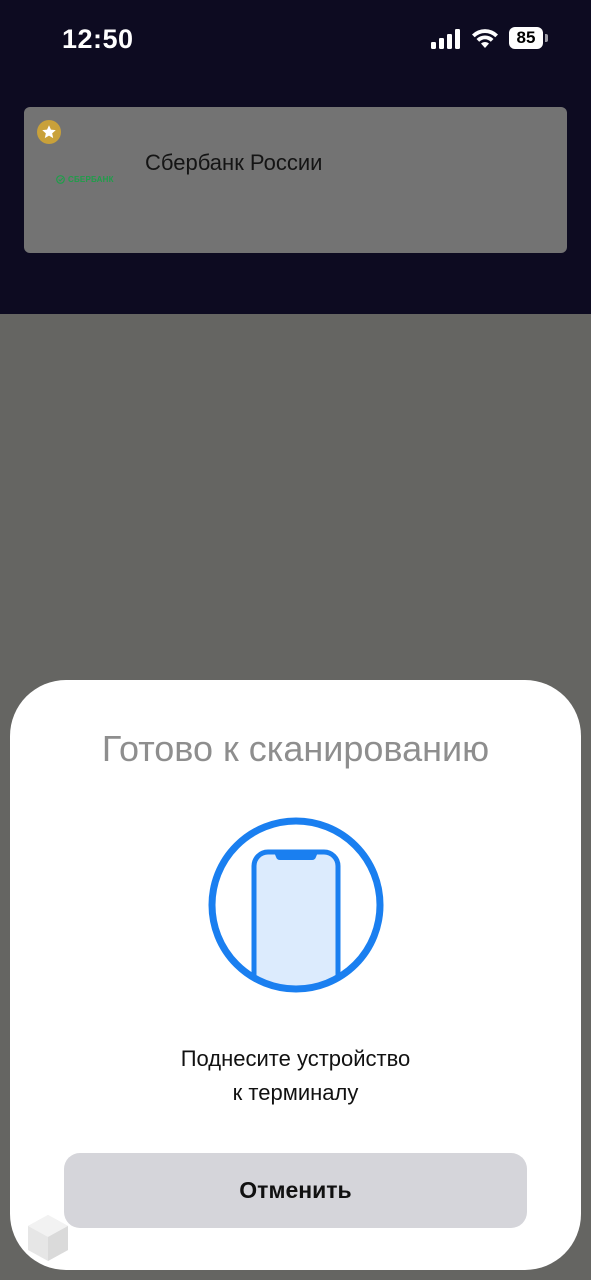 The width and height of the screenshot is (591, 1280). What do you see at coordinates (295, 1058) in the screenshot?
I see `sheet-message-line1: Поднесите устройство` at bounding box center [295, 1058].